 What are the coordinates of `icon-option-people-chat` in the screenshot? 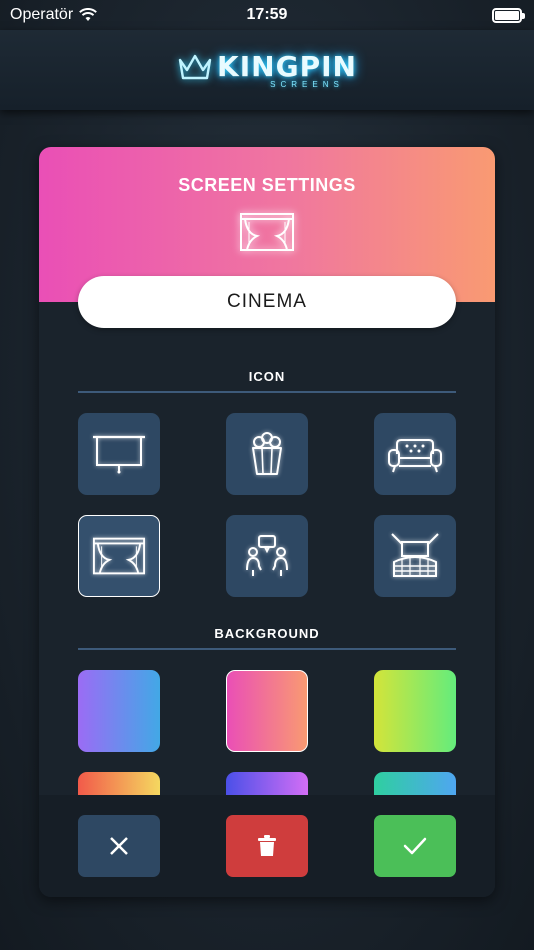 It's located at (267, 556).